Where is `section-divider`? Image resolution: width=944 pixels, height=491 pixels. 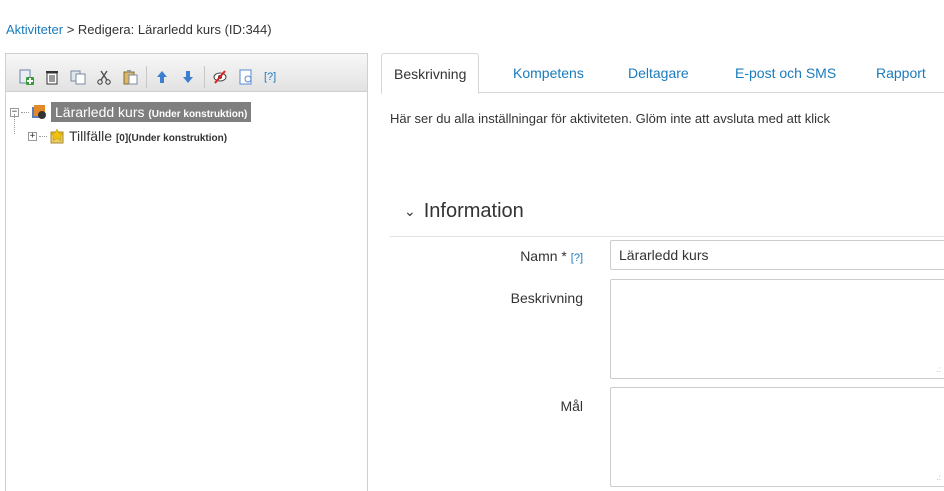 section-divider is located at coordinates (667, 236).